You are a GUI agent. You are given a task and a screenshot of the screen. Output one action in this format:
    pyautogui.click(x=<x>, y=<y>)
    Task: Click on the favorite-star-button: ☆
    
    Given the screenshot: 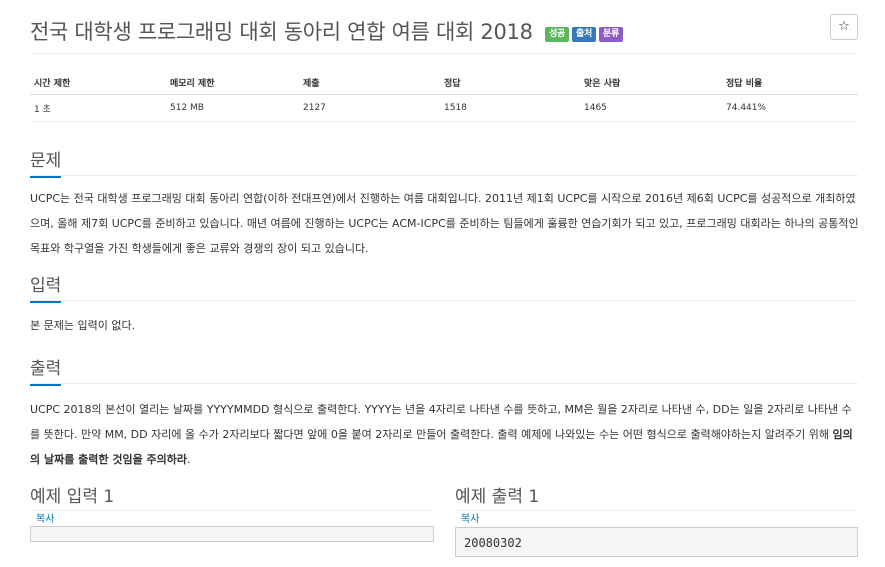 What is the action you would take?
    pyautogui.click(x=844, y=27)
    